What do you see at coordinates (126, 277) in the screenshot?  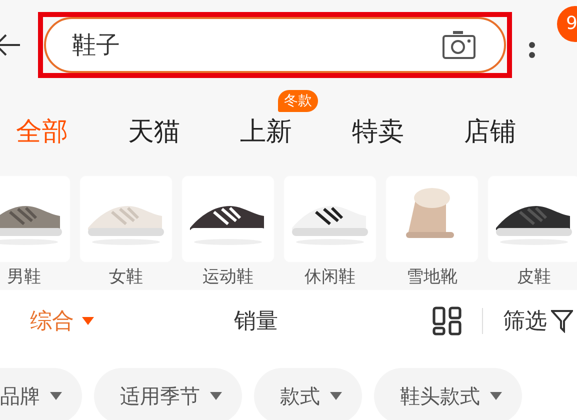 I see `category-label: 女鞋` at bounding box center [126, 277].